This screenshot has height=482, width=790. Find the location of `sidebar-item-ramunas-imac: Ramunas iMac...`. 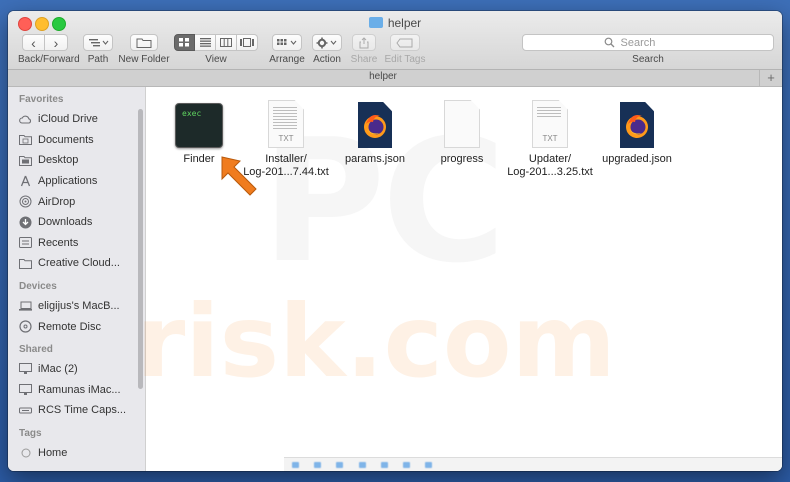

sidebar-item-ramunas-imac: Ramunas iMac... is located at coordinates (76, 390).